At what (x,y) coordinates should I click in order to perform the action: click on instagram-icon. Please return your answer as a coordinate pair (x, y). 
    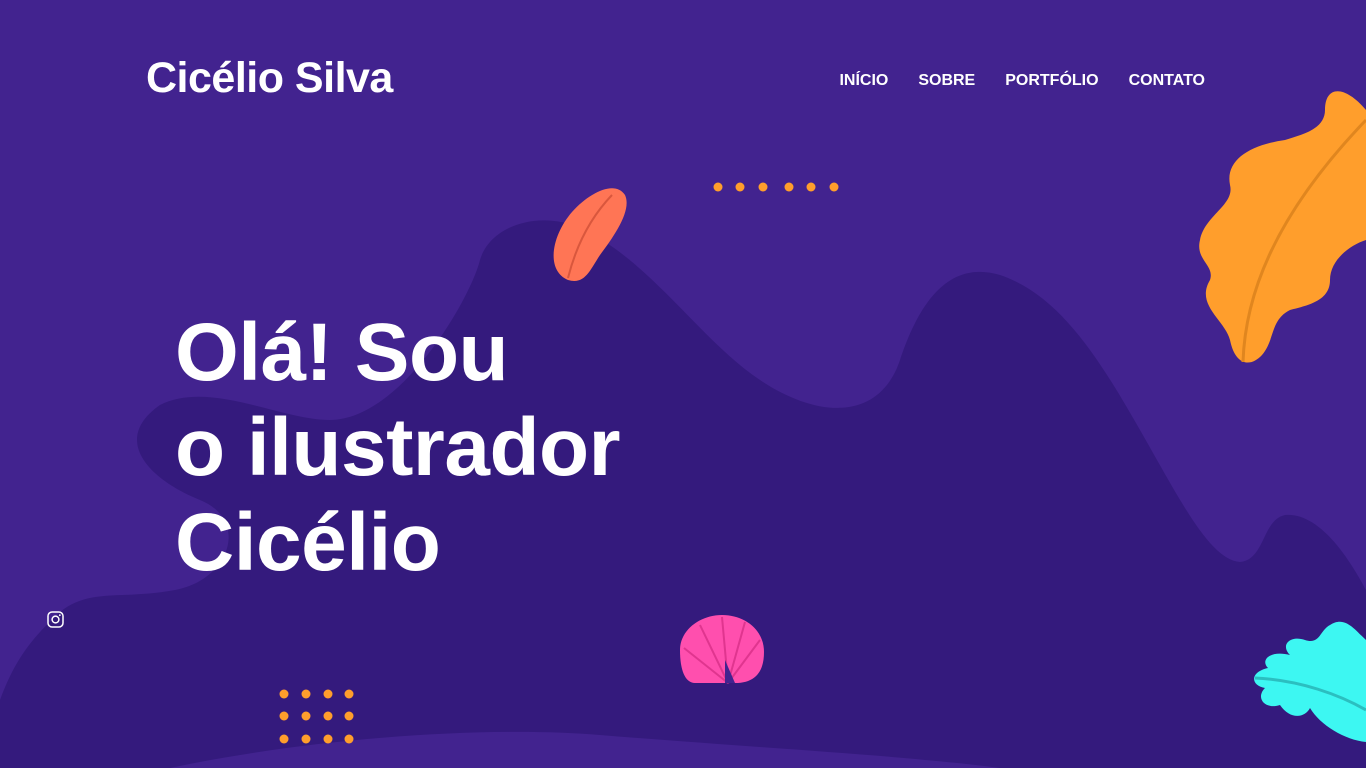
    Looking at the image, I should click on (55, 619).